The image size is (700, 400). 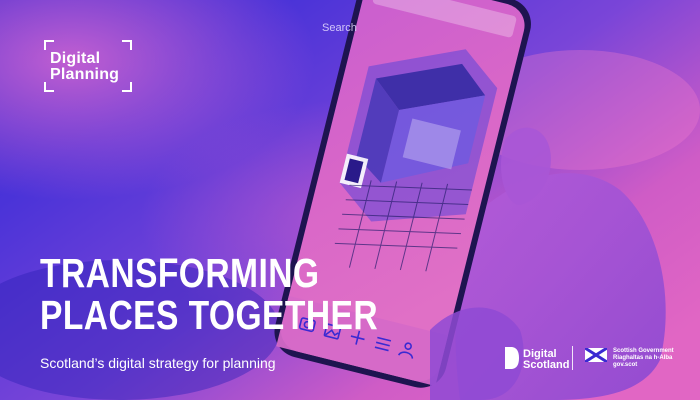 I want to click on logo-text-line2: Planning, so click(x=85, y=74).